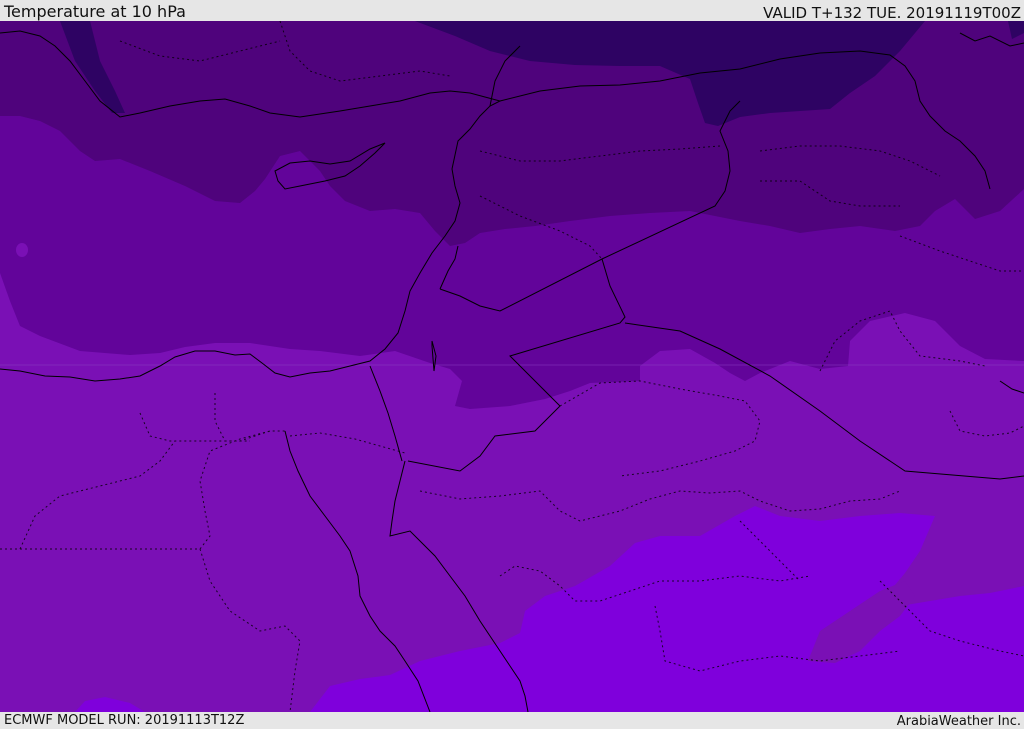  What do you see at coordinates (22, 250) in the screenshot?
I see `band-light-dot` at bounding box center [22, 250].